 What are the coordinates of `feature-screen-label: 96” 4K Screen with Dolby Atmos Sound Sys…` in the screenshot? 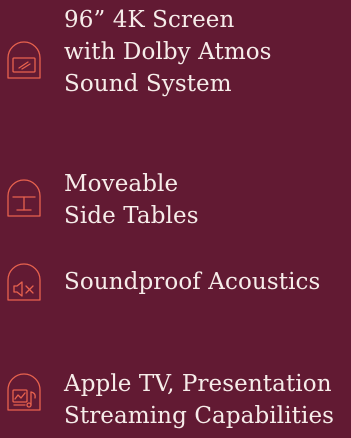 It's located at (168, 52).